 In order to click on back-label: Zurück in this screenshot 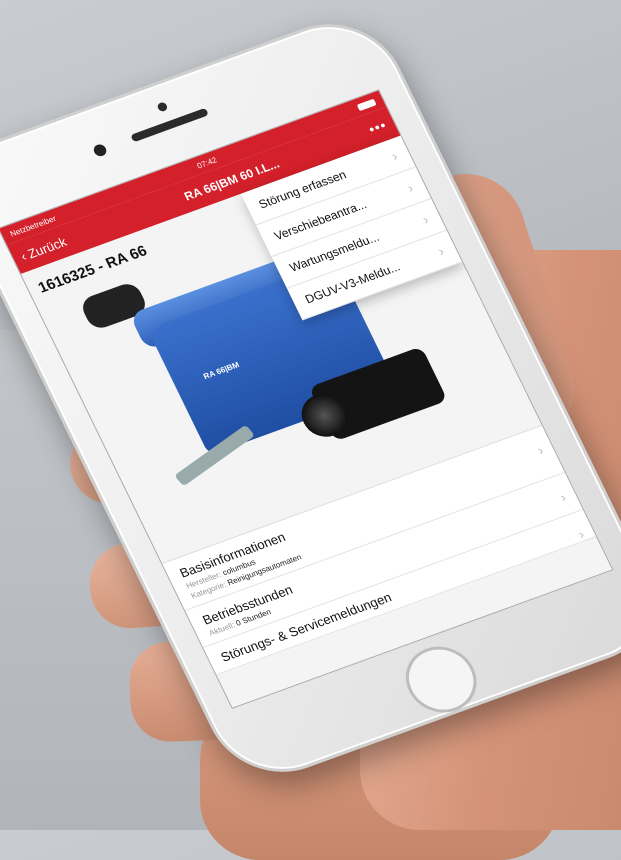, I will do `click(46, 247)`.